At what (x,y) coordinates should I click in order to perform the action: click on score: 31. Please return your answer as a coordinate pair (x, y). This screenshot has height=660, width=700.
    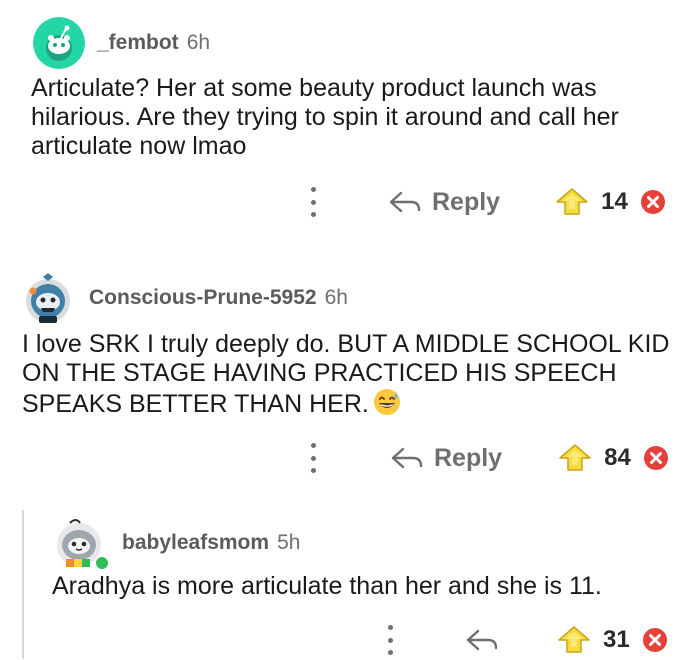
    Looking at the image, I should click on (616, 639).